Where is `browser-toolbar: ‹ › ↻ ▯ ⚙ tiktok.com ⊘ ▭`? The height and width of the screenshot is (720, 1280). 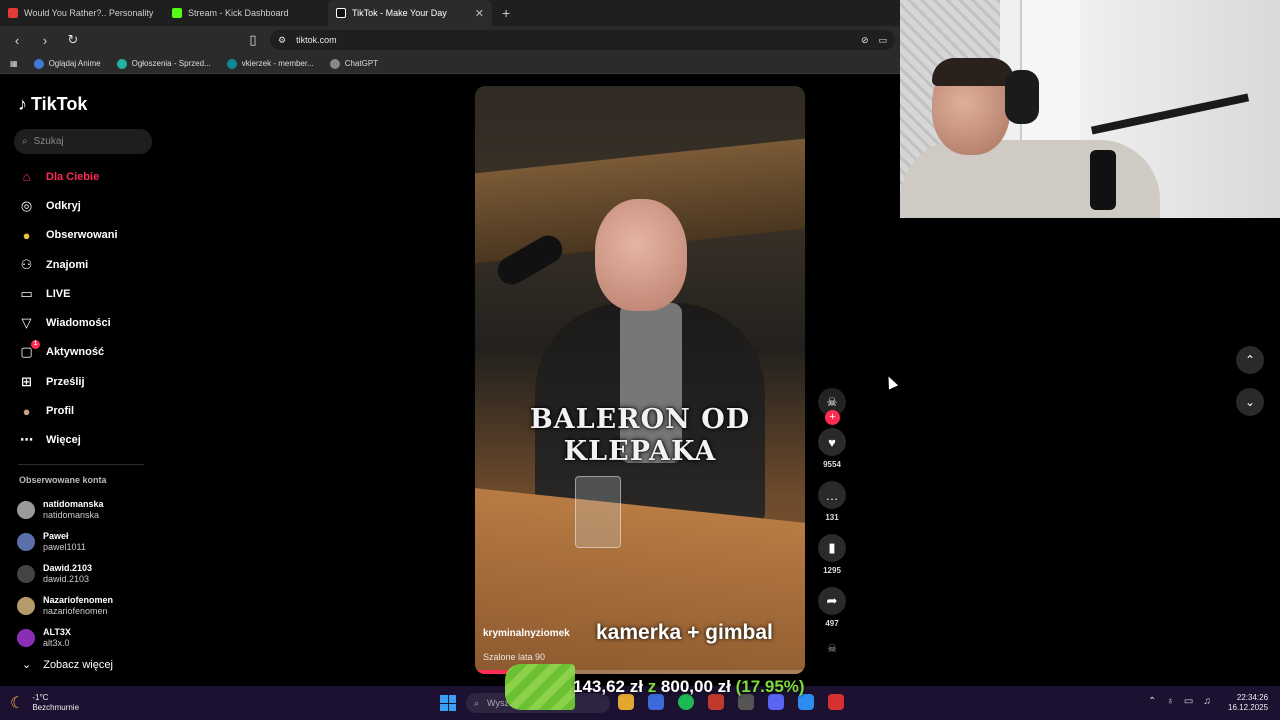
browser-toolbar: ‹ › ↻ ▯ ⚙ tiktok.com ⊘ ▭ is located at coordinates (450, 40).